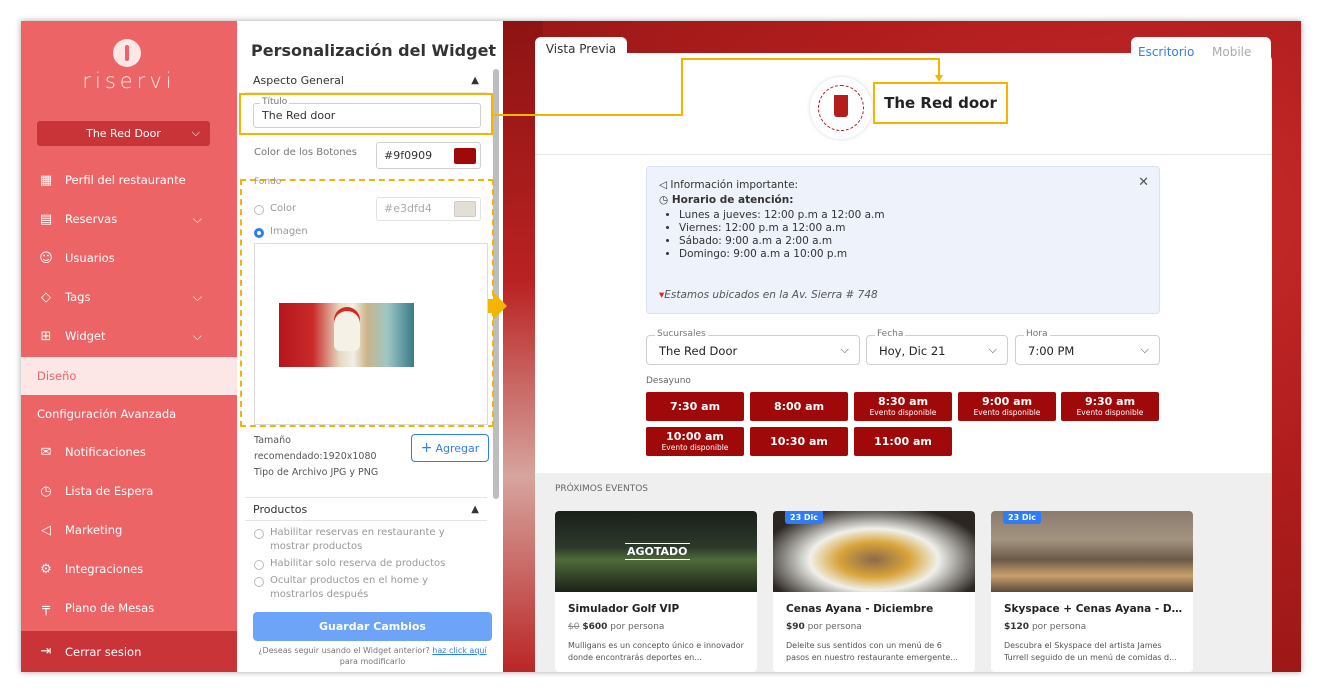  I want to click on info-heading-text: Información importante:, so click(734, 185).